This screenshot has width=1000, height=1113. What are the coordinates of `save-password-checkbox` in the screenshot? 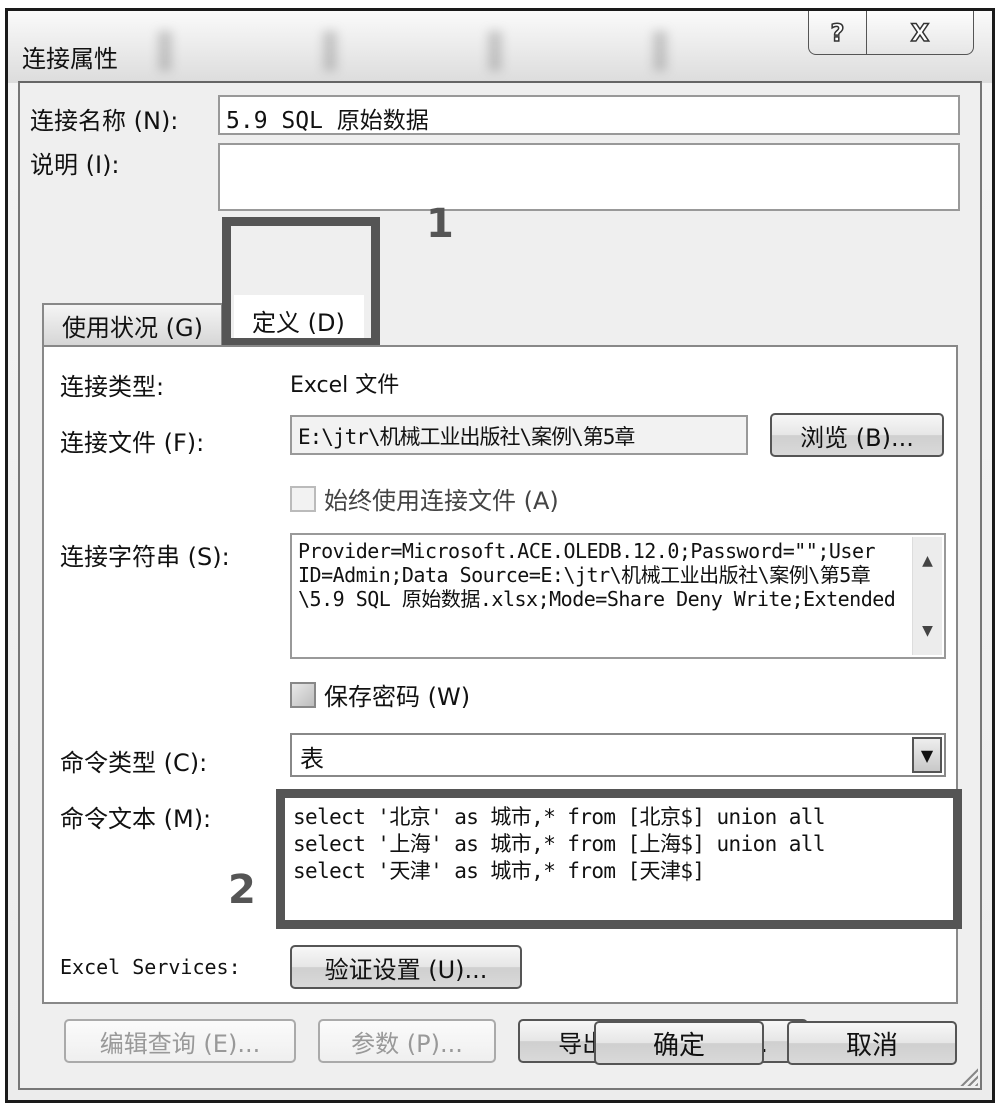 It's located at (303, 694).